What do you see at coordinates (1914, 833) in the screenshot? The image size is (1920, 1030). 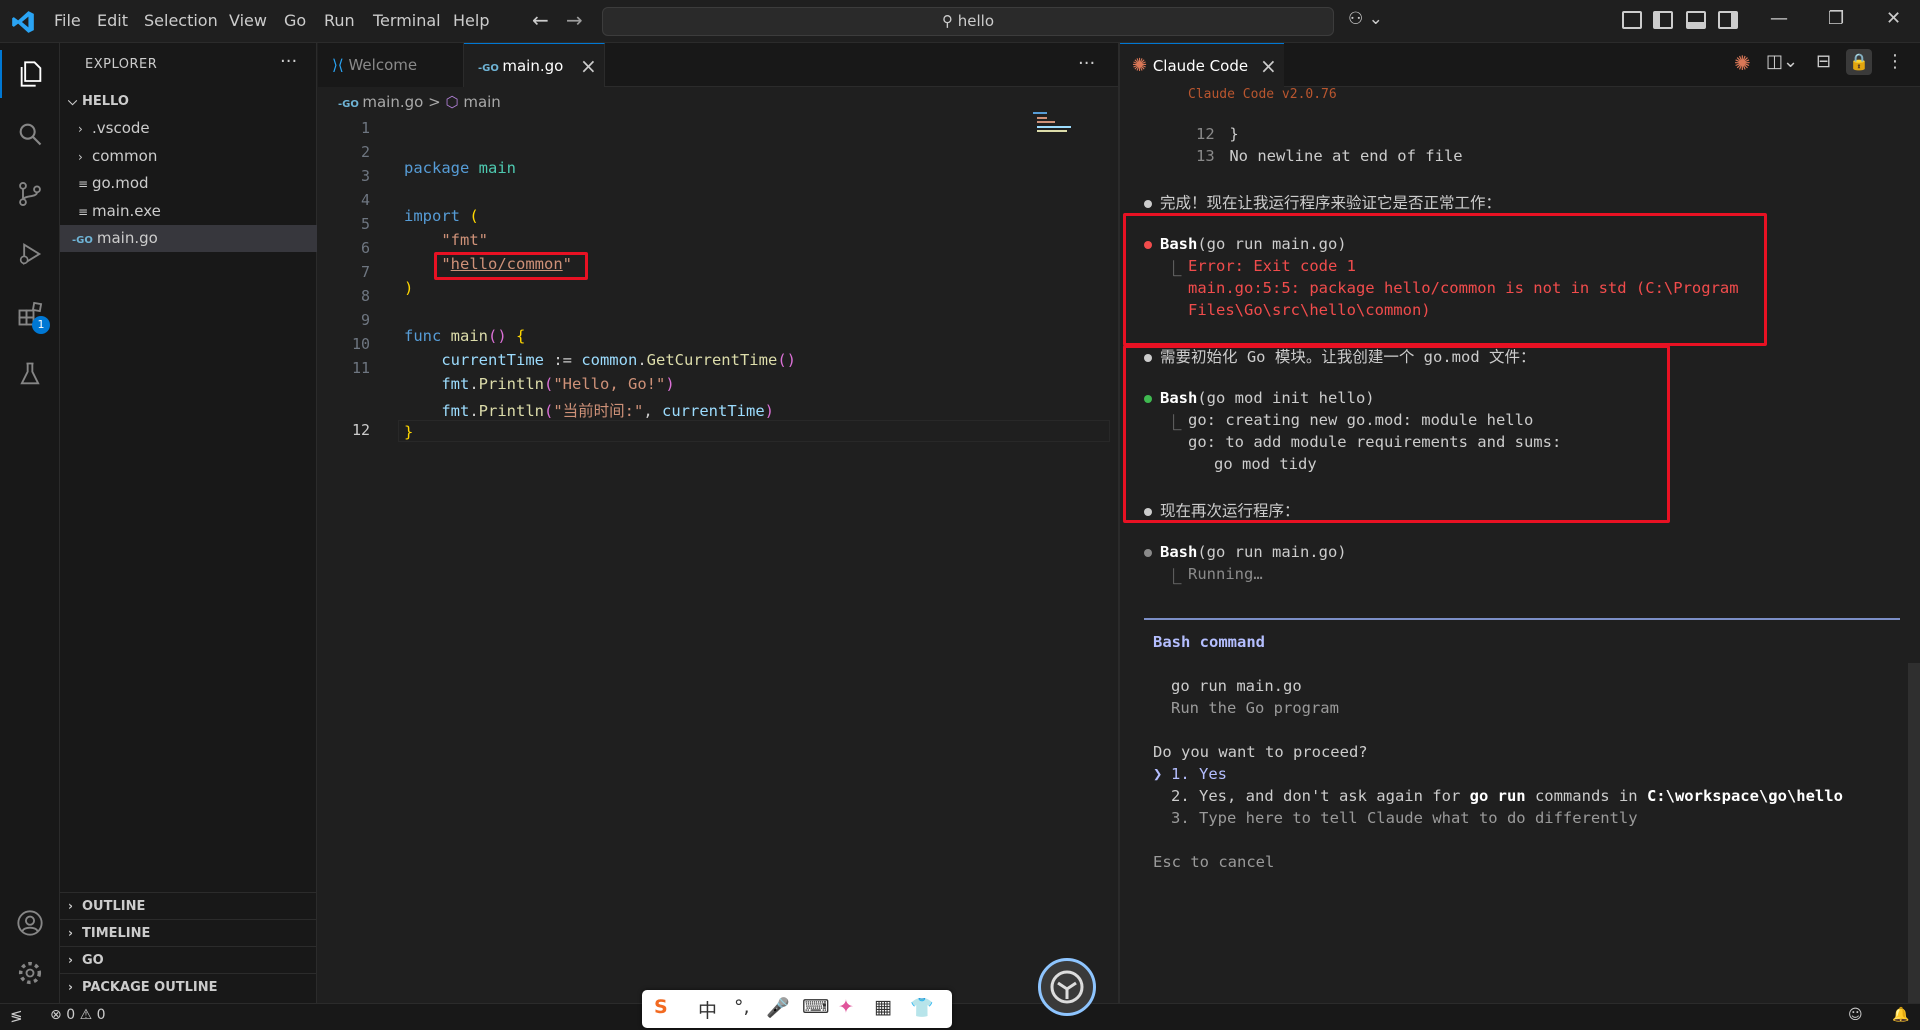 I see `scrollbar-thumb` at bounding box center [1914, 833].